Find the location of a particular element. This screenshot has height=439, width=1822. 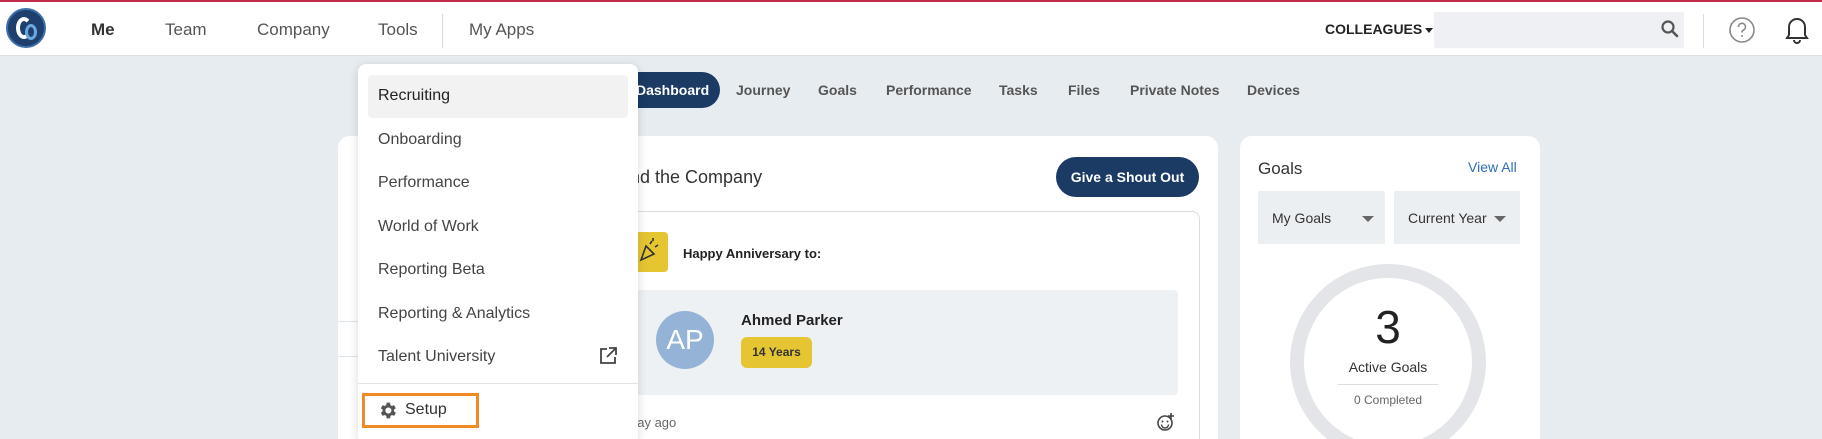

divider is located at coordinates (1388, 384).